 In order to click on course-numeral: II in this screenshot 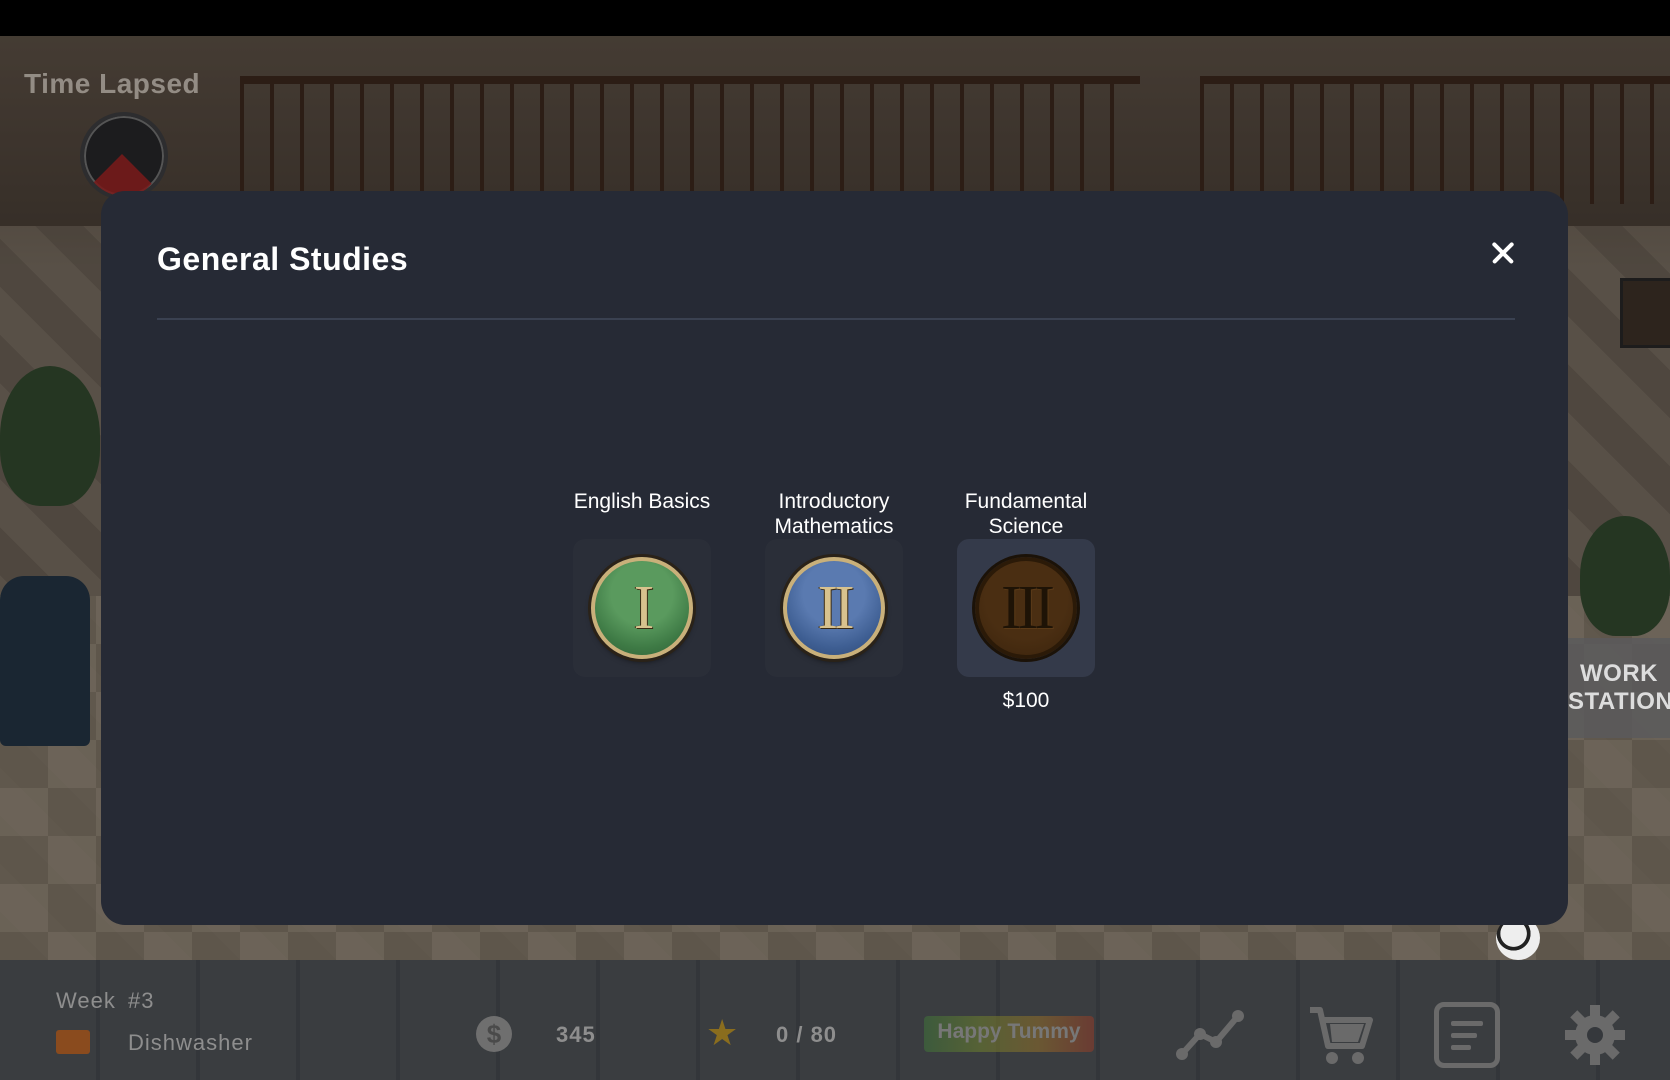, I will do `click(835, 608)`.